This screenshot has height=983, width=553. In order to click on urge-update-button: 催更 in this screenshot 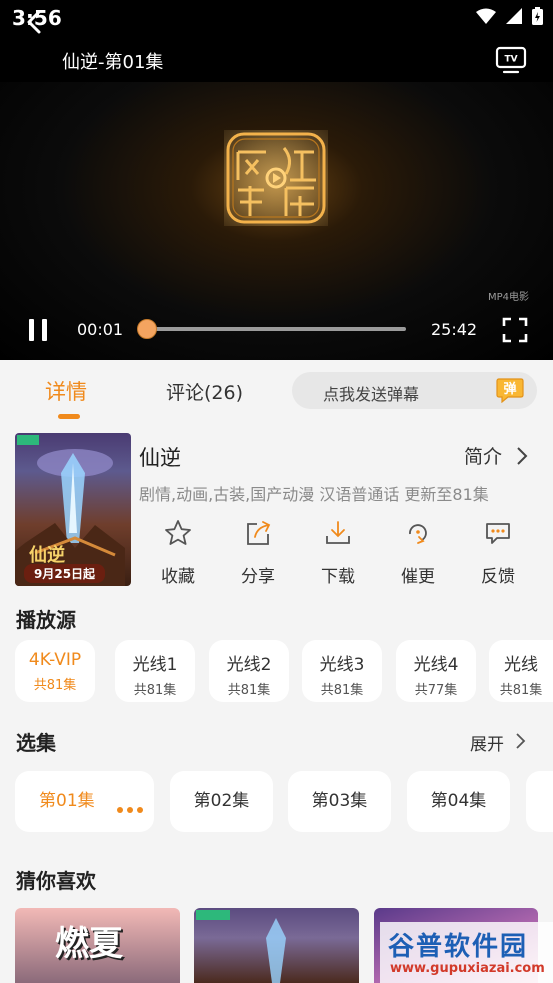, I will do `click(418, 552)`.